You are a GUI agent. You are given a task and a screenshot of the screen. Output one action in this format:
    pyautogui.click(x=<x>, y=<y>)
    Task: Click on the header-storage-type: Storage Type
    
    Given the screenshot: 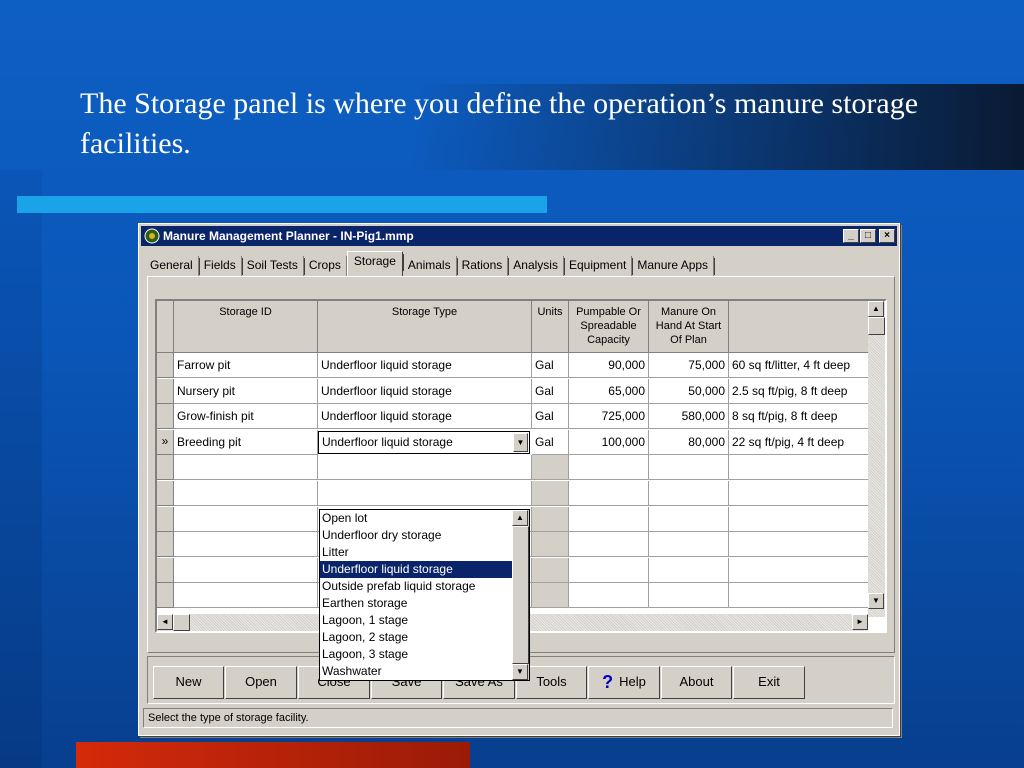 What is the action you would take?
    pyautogui.click(x=425, y=327)
    